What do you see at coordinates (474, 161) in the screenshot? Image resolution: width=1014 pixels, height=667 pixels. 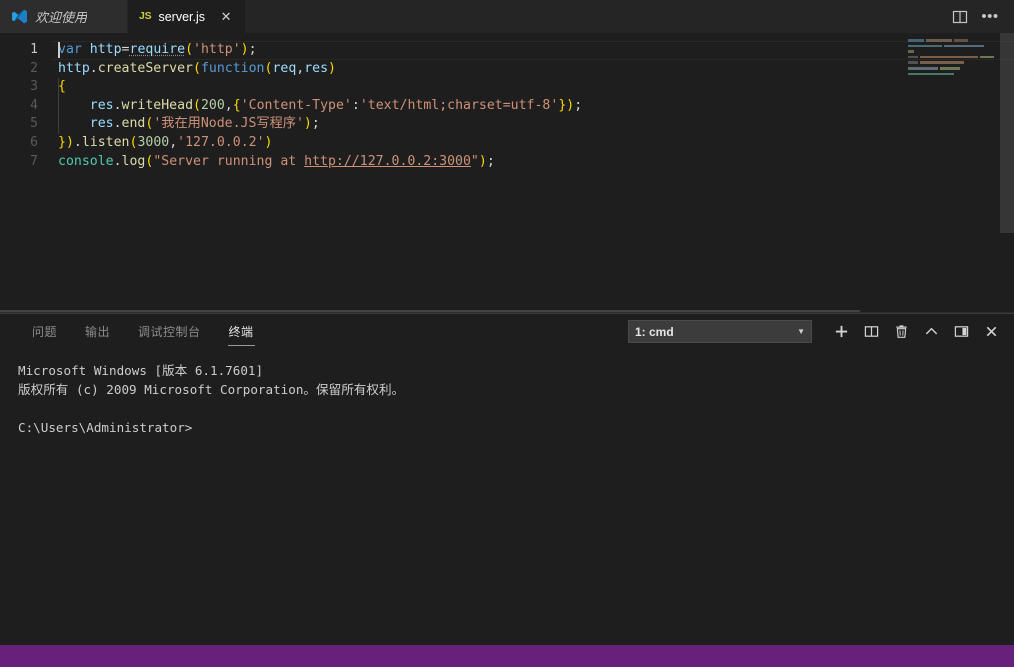 I see `code-token: "` at bounding box center [474, 161].